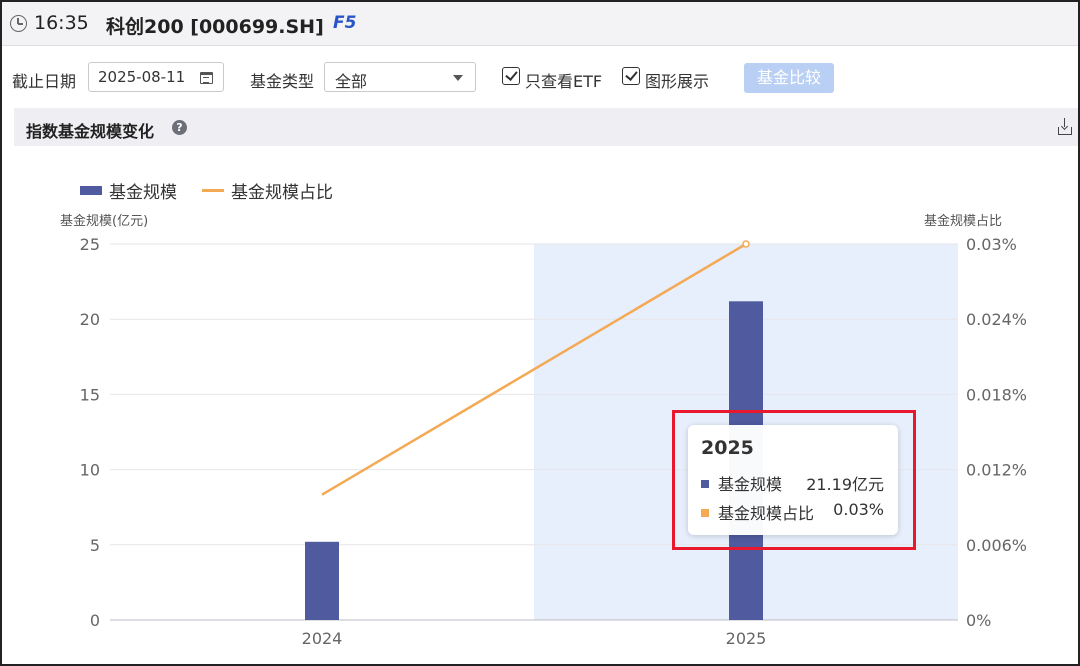 The width and height of the screenshot is (1080, 666). What do you see at coordinates (179, 127) in the screenshot?
I see `question-circle-icon: ?` at bounding box center [179, 127].